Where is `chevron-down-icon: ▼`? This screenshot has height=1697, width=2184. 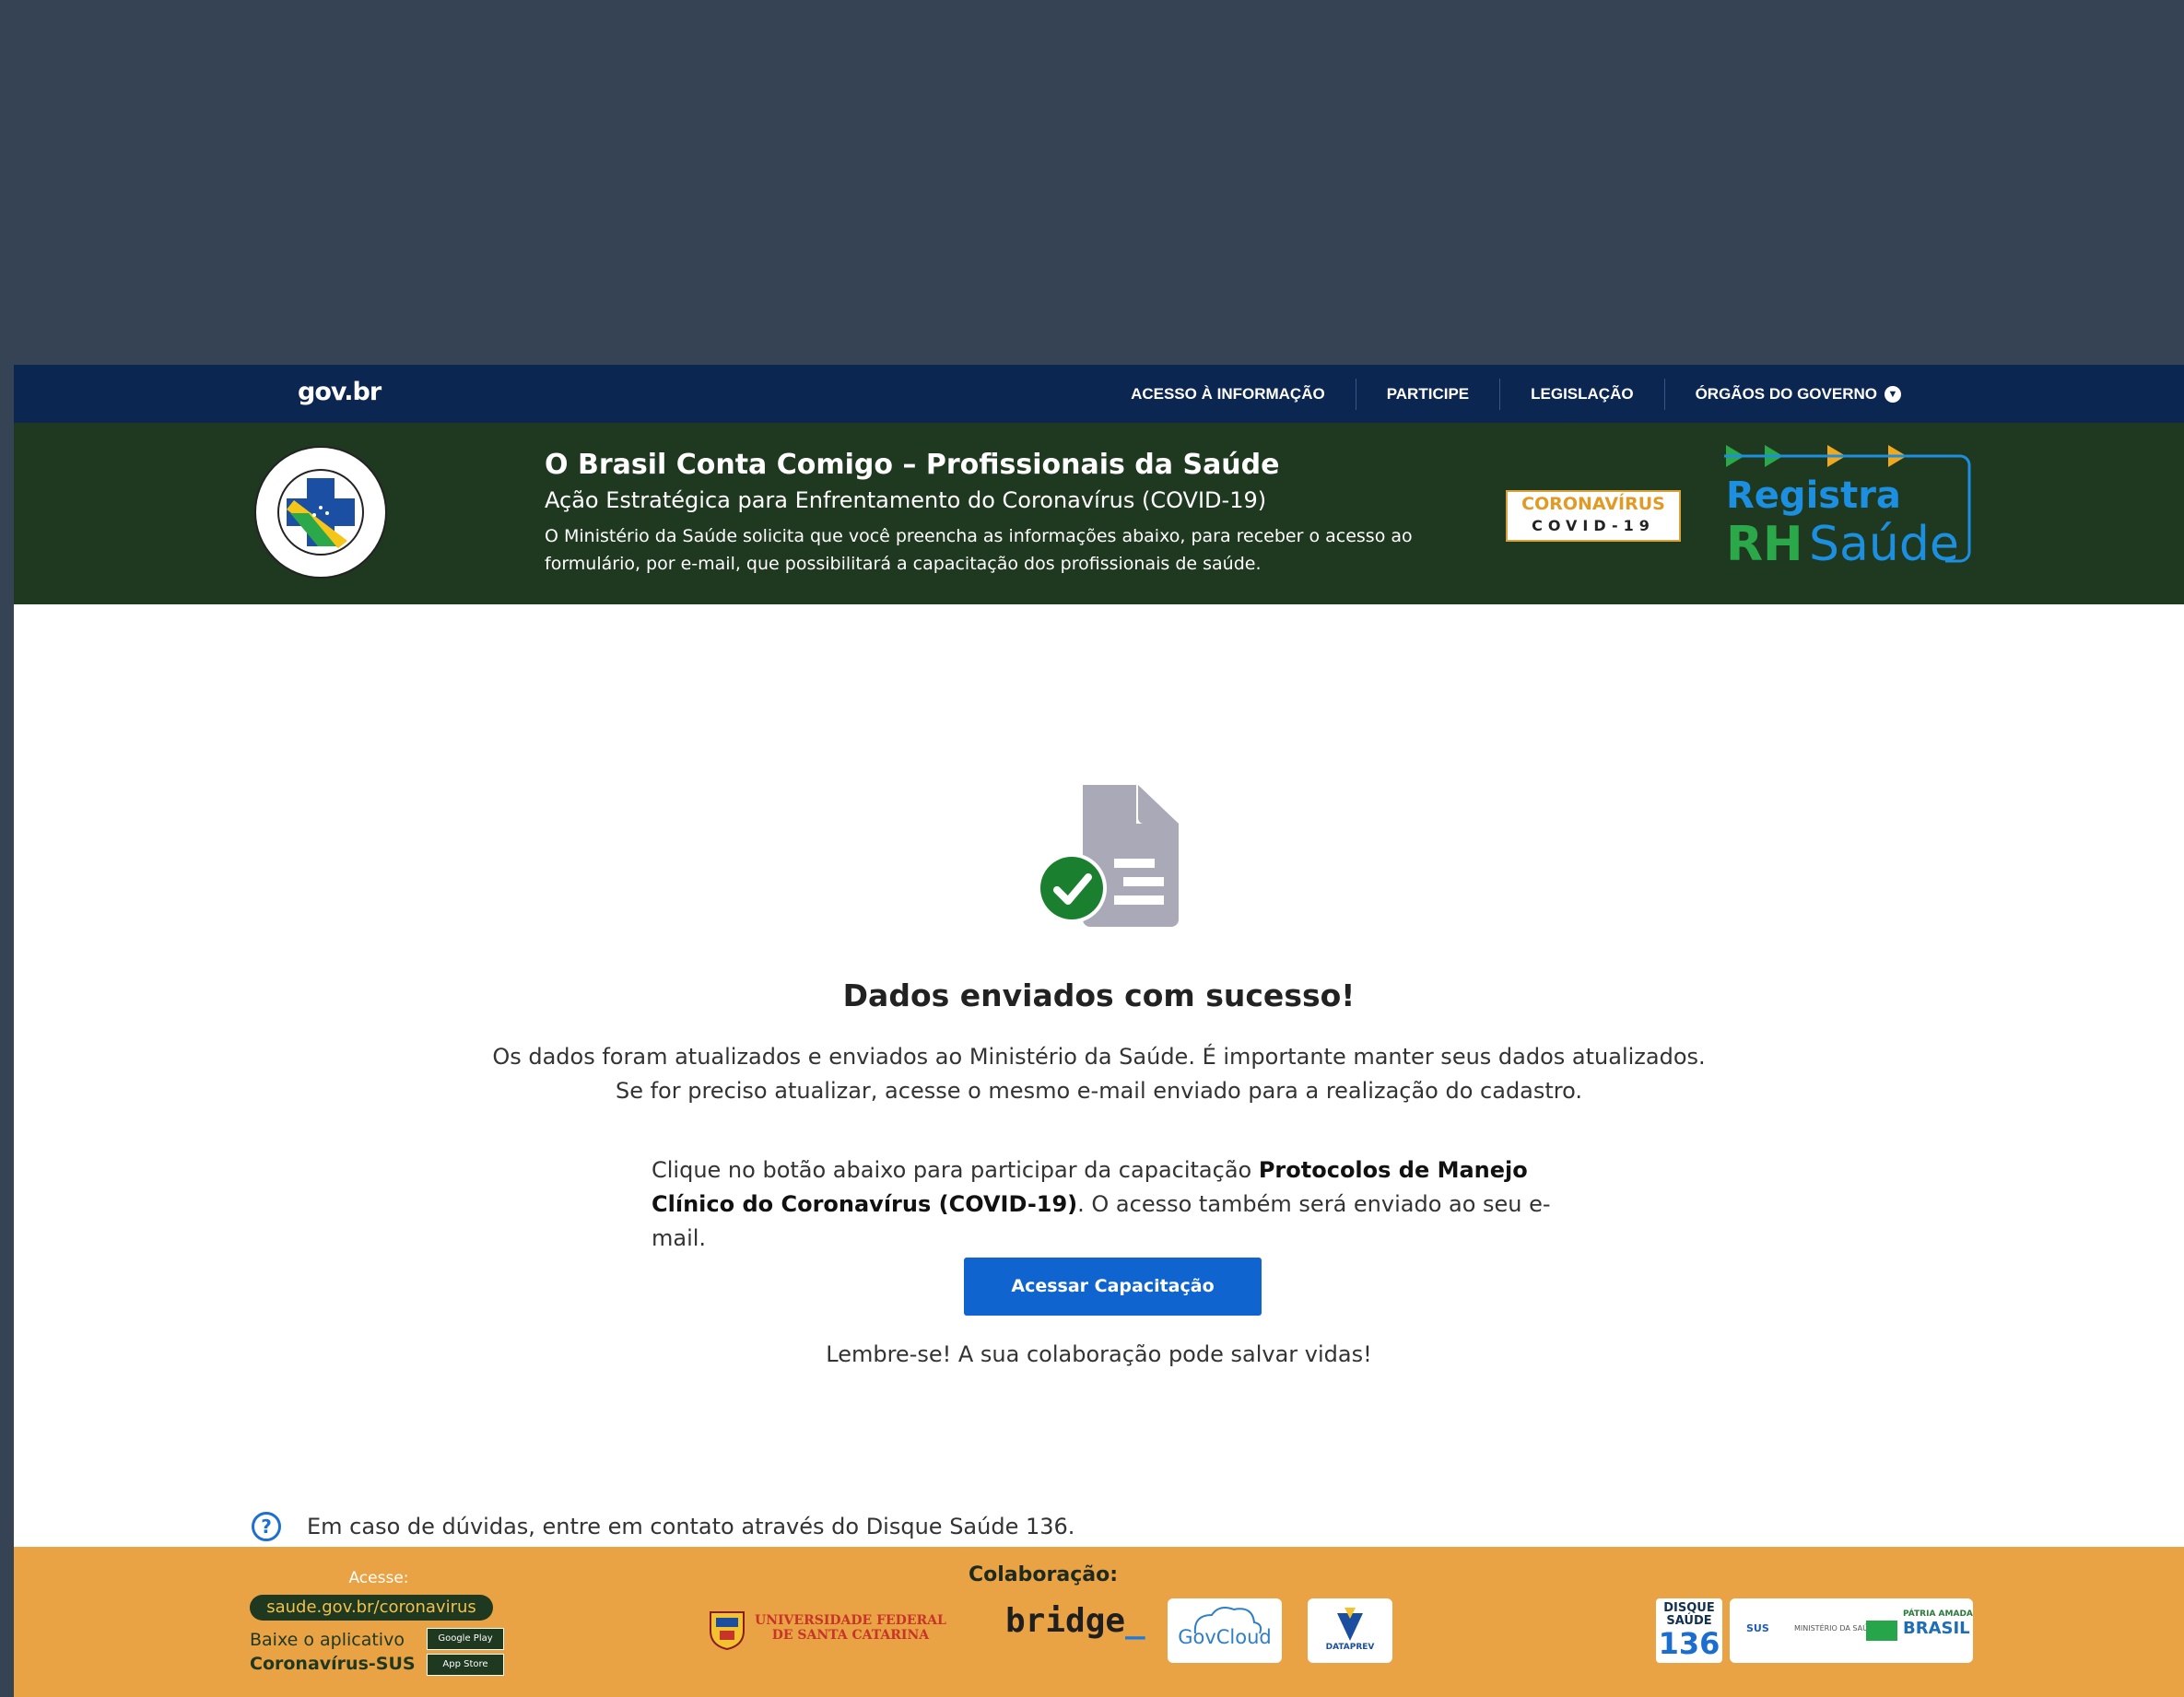
chevron-down-icon: ▼ is located at coordinates (1893, 394).